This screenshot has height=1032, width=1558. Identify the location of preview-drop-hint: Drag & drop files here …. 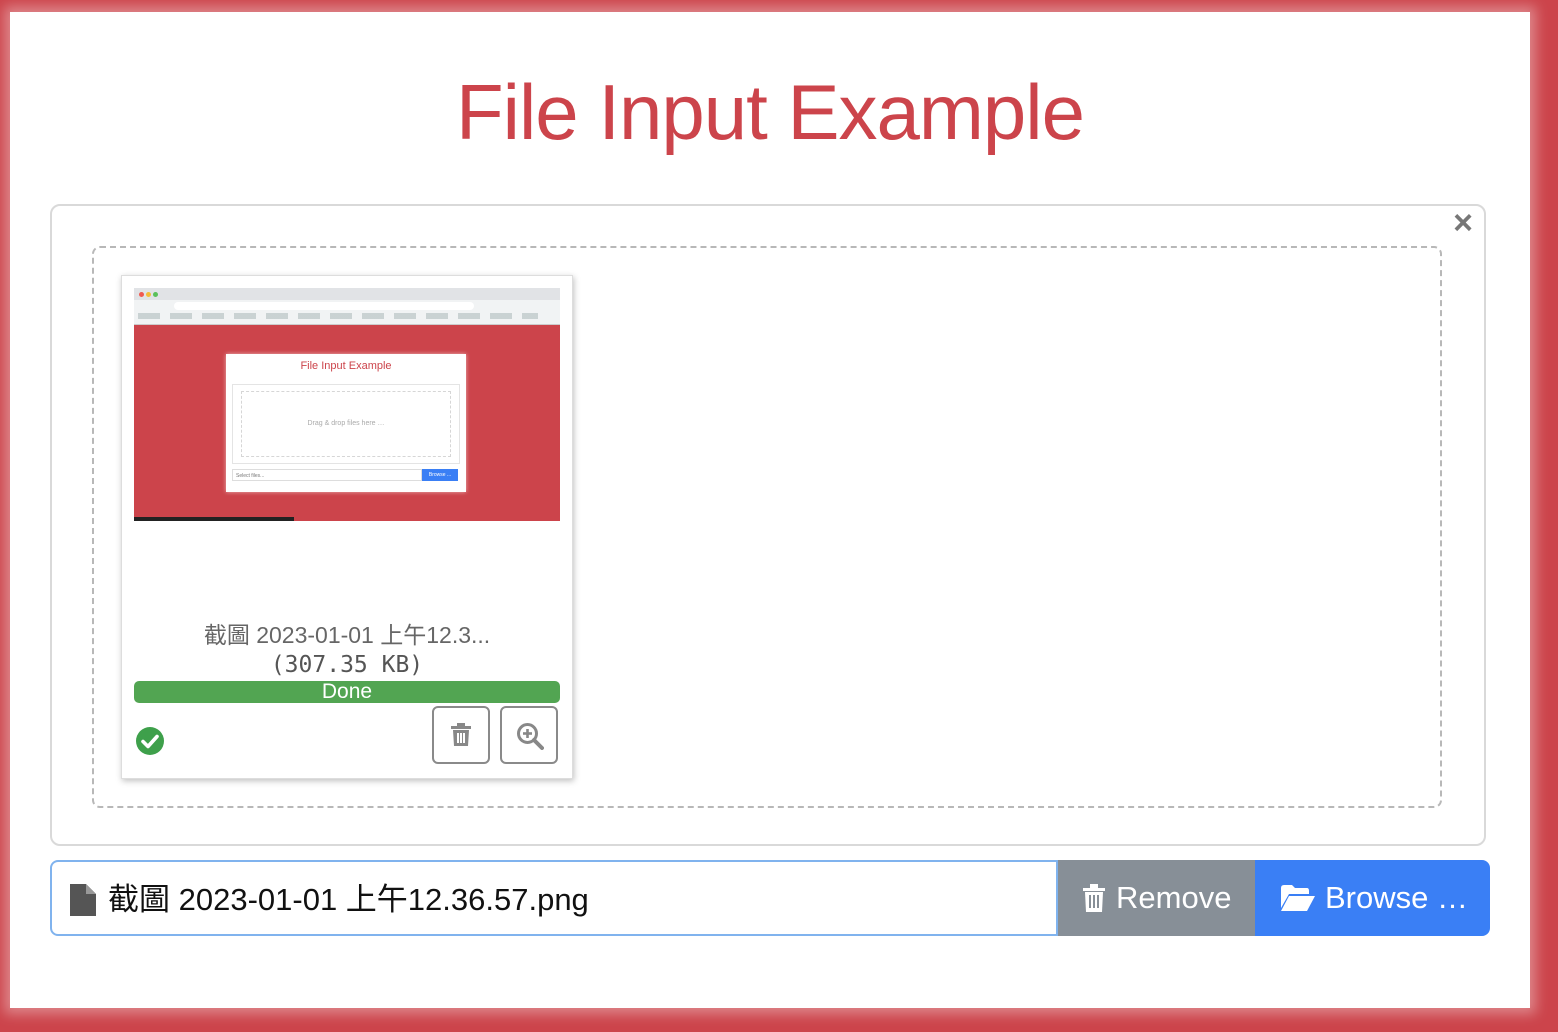
(346, 424).